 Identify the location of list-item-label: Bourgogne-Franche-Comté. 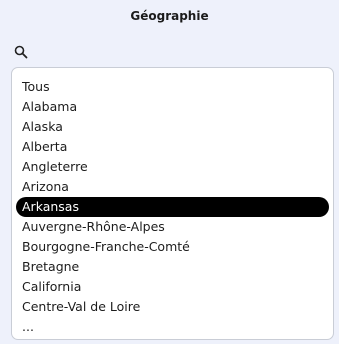
(106, 246).